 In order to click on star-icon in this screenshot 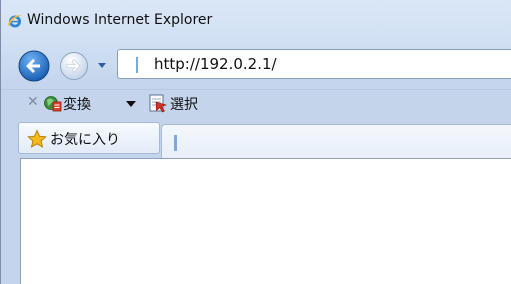, I will do `click(37, 138)`.